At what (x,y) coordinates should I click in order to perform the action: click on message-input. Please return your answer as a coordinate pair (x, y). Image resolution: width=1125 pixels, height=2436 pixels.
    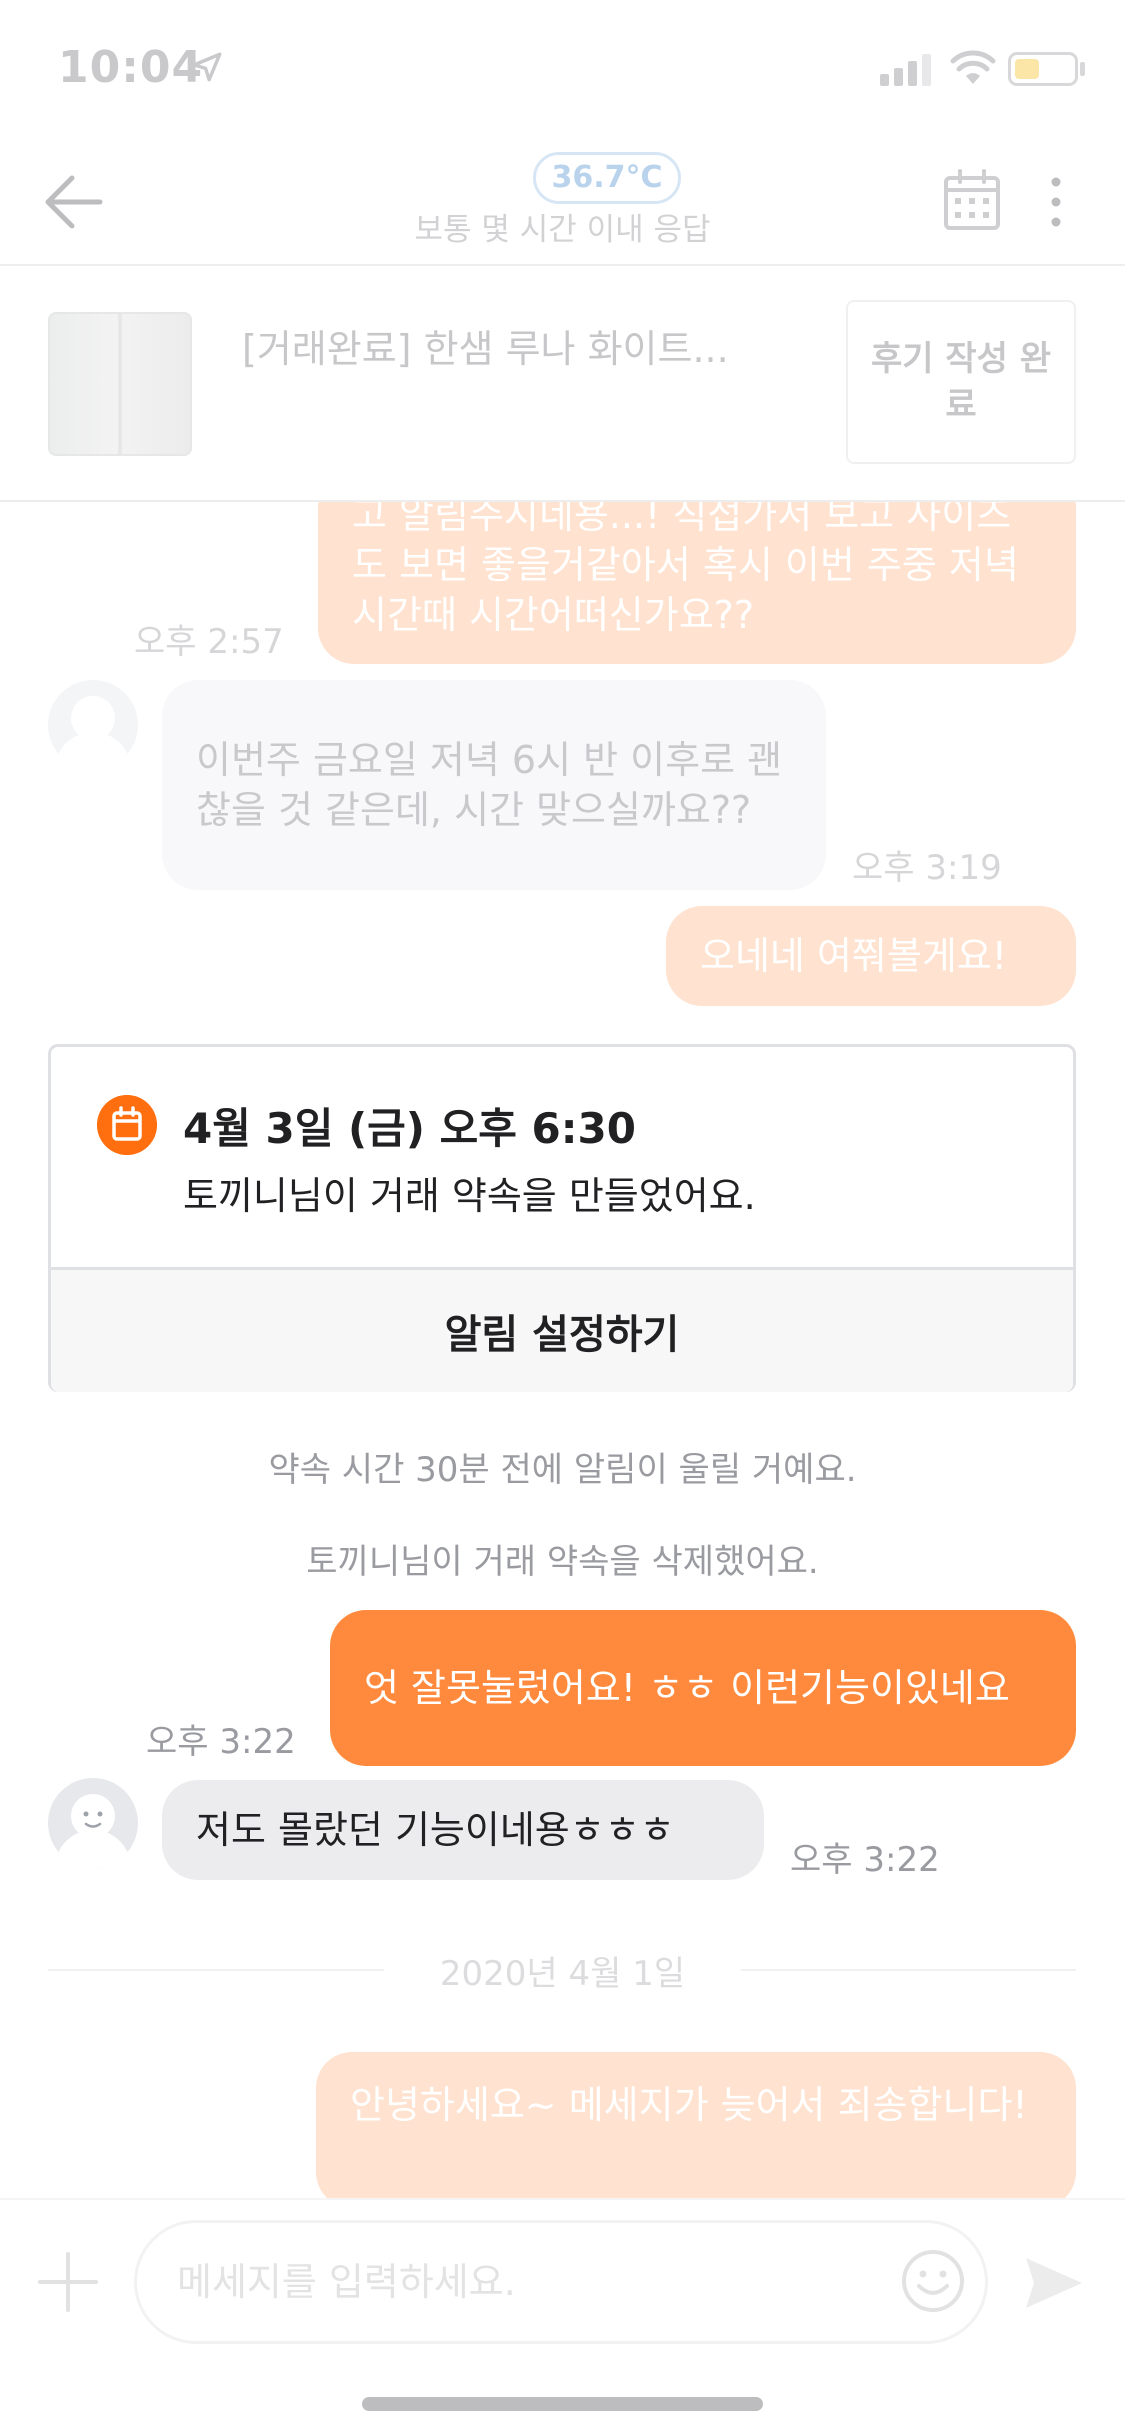
    Looking at the image, I should click on (561, 2282).